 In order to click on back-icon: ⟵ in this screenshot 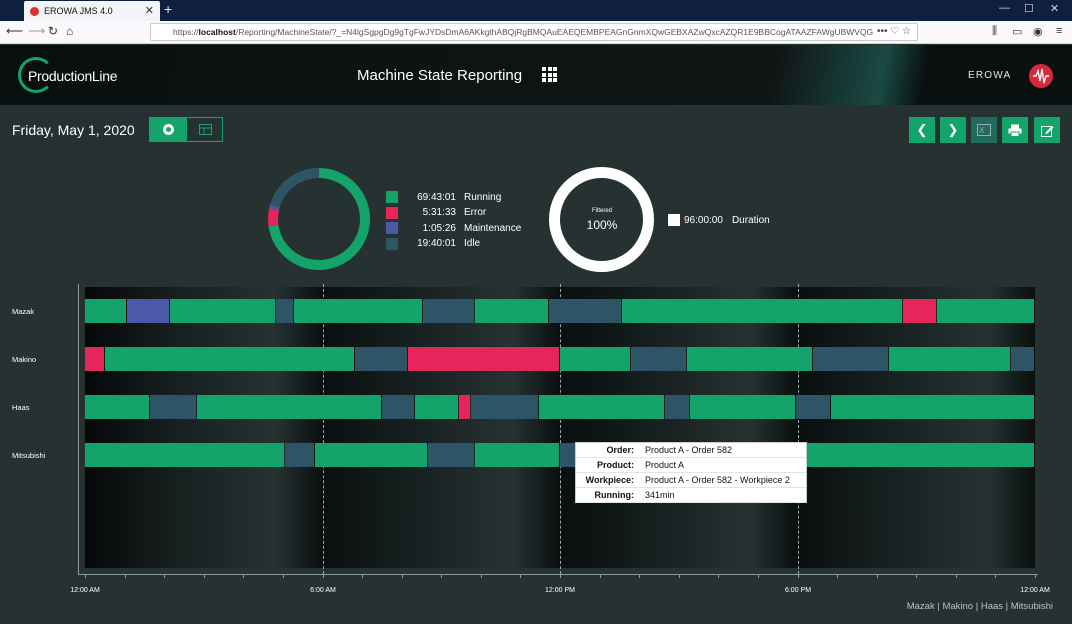, I will do `click(14, 31)`.